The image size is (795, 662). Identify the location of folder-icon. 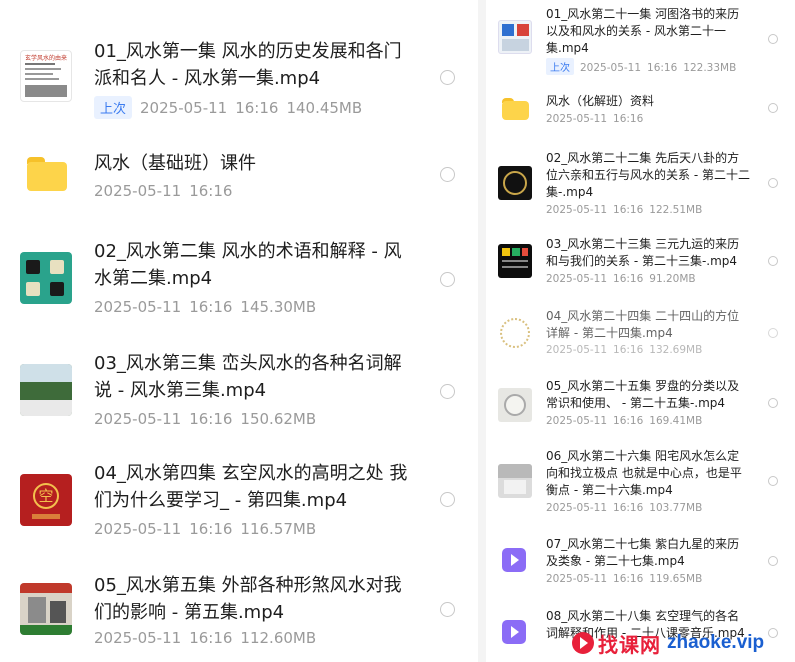
(47, 174).